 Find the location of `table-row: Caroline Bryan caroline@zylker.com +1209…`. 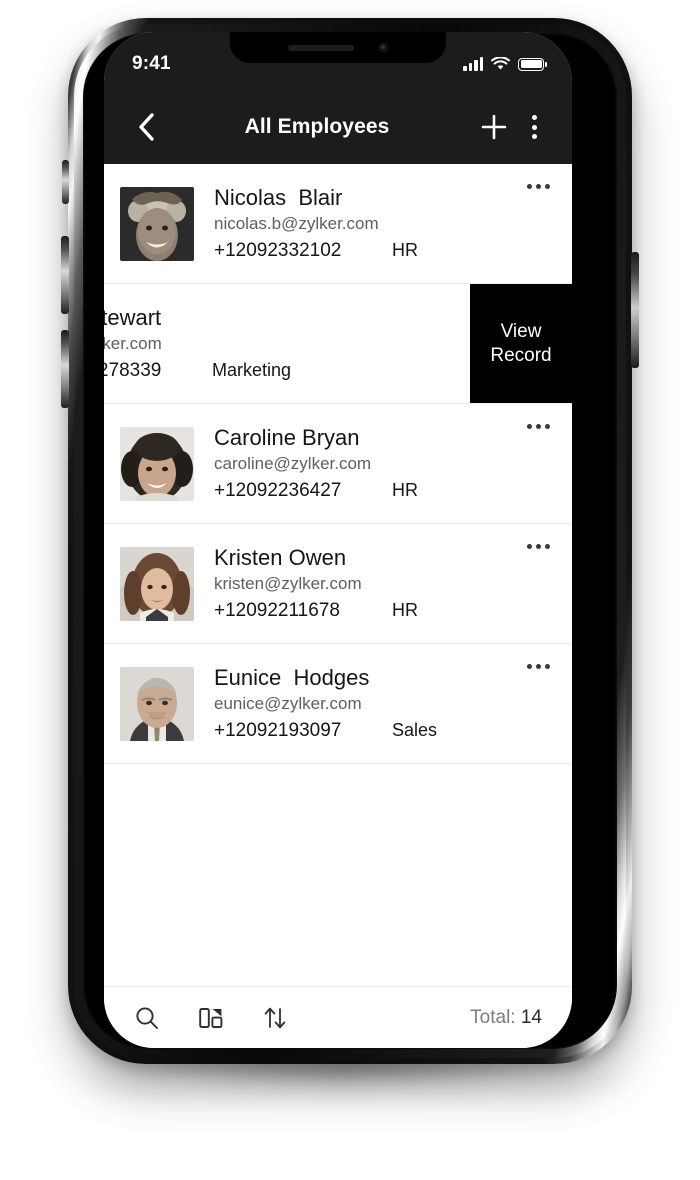

table-row: Caroline Bryan caroline@zylker.com +1209… is located at coordinates (338, 464).